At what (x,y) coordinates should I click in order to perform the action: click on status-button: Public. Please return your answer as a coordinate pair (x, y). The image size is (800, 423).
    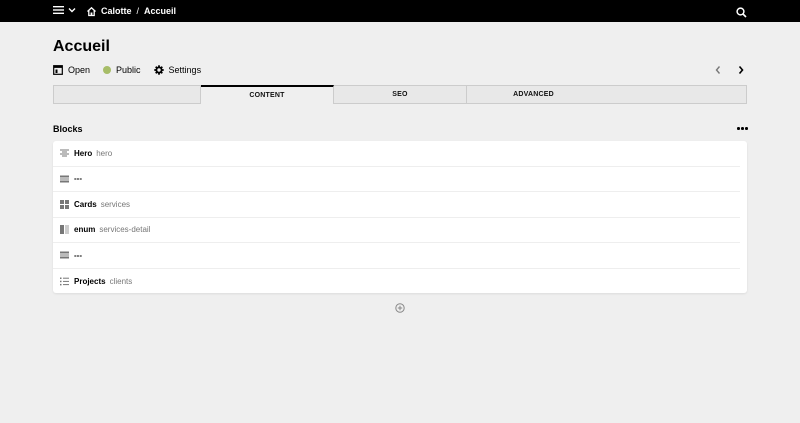
    Looking at the image, I should click on (122, 70).